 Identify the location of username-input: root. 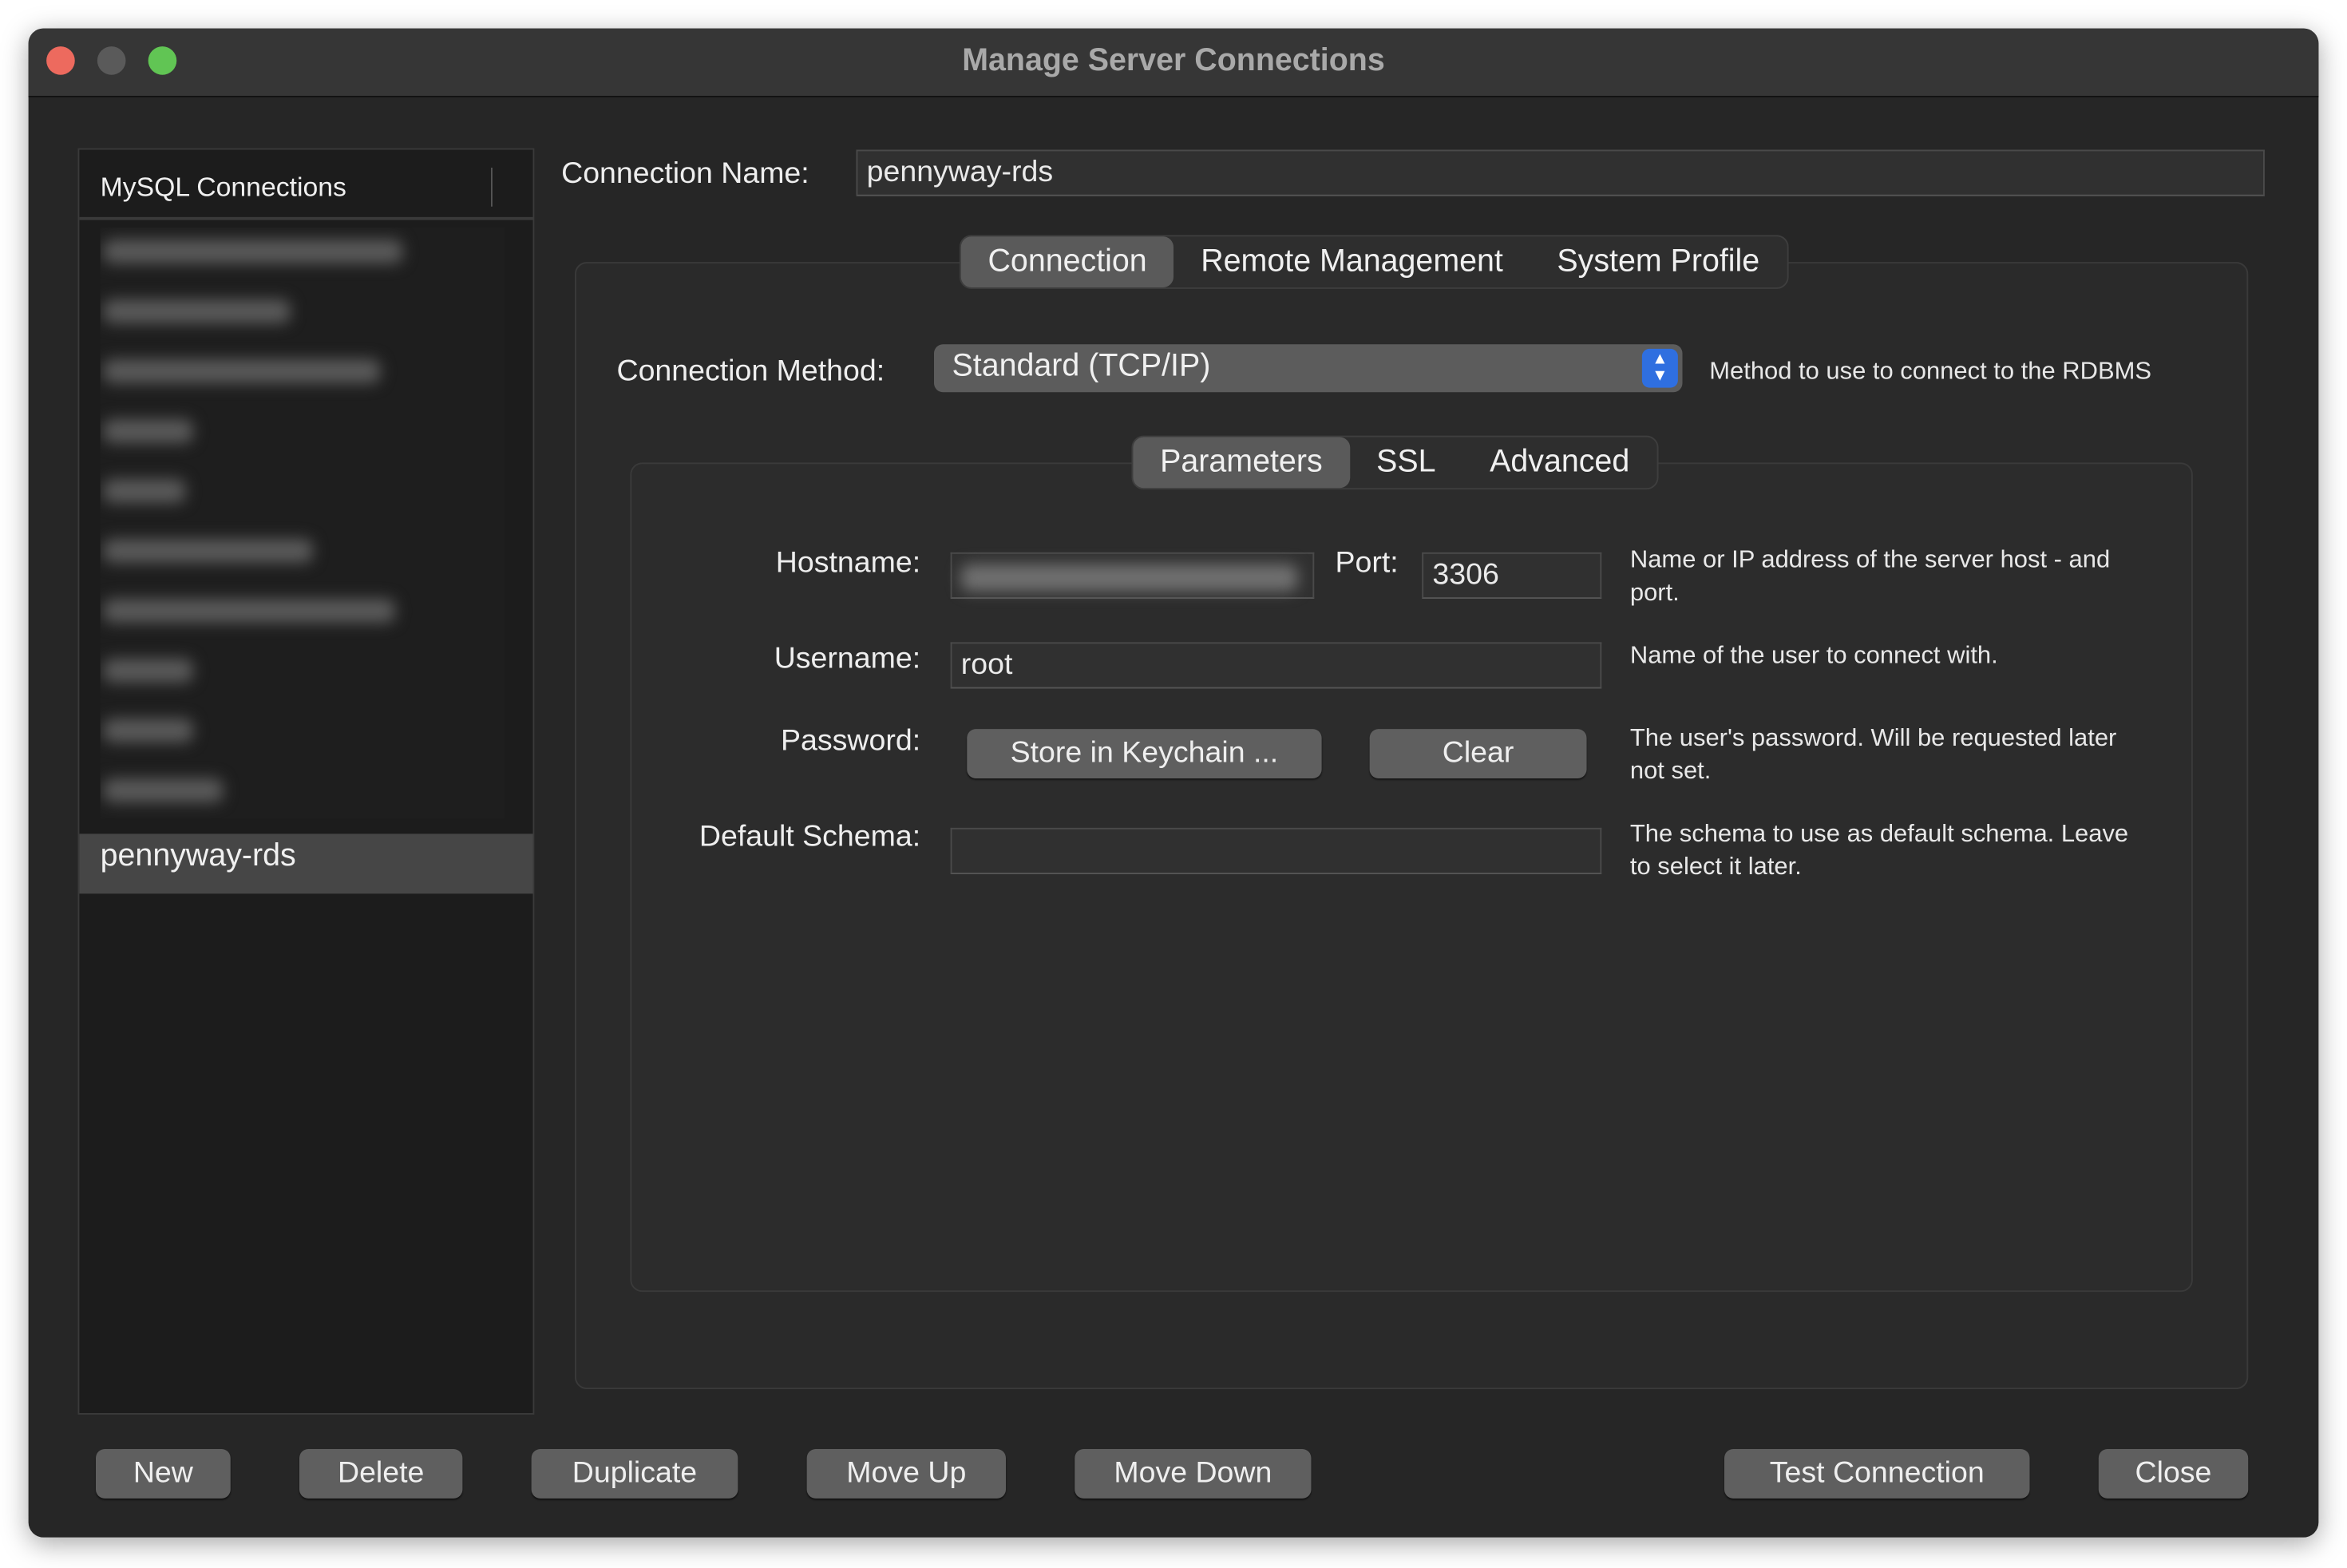
(1276, 666).